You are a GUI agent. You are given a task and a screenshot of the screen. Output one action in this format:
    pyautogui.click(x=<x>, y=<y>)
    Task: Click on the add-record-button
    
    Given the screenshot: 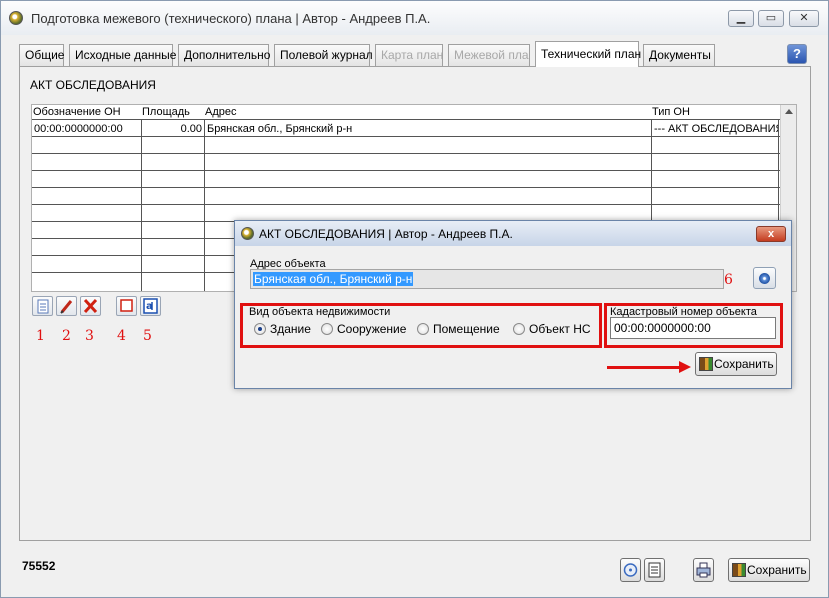 What is the action you would take?
    pyautogui.click(x=42, y=306)
    